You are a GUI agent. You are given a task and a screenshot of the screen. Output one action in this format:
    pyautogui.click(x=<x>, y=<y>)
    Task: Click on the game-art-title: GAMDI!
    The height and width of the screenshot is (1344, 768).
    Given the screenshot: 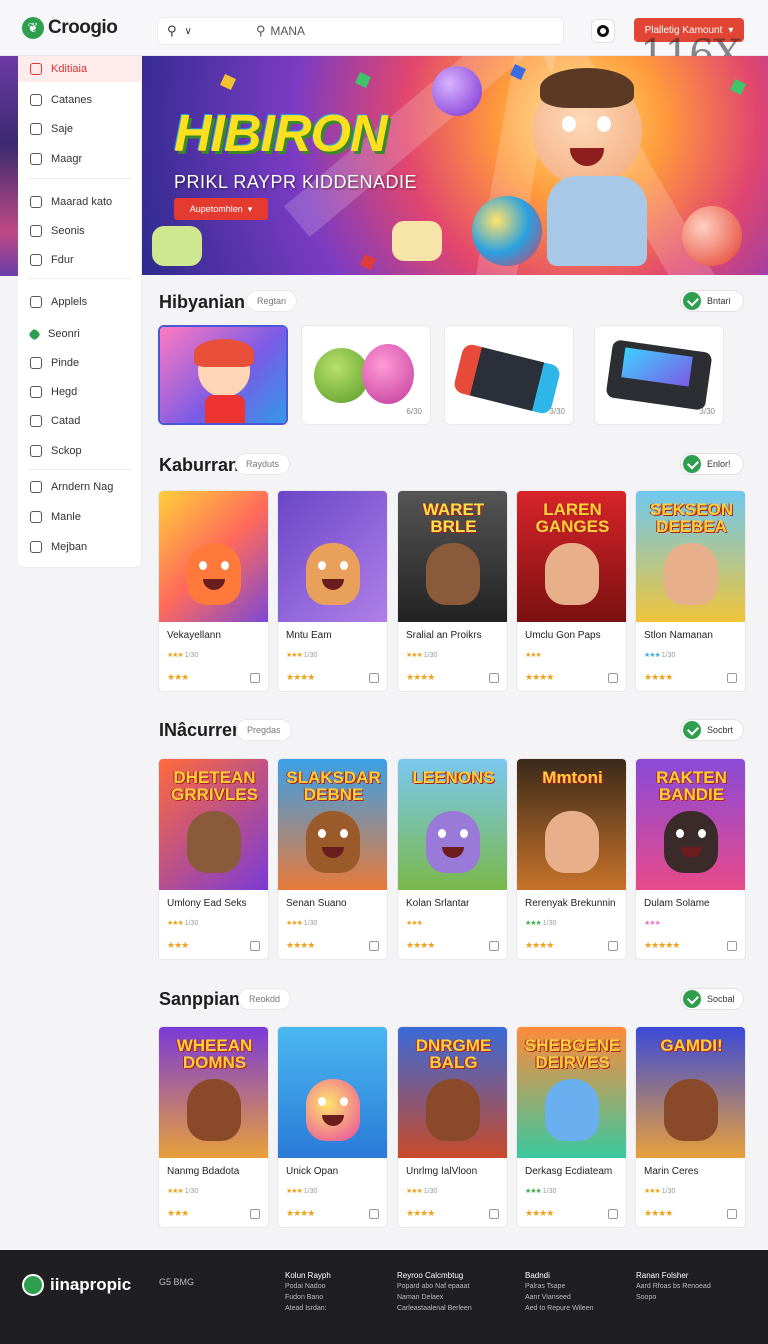 What is the action you would take?
    pyautogui.click(x=691, y=1045)
    